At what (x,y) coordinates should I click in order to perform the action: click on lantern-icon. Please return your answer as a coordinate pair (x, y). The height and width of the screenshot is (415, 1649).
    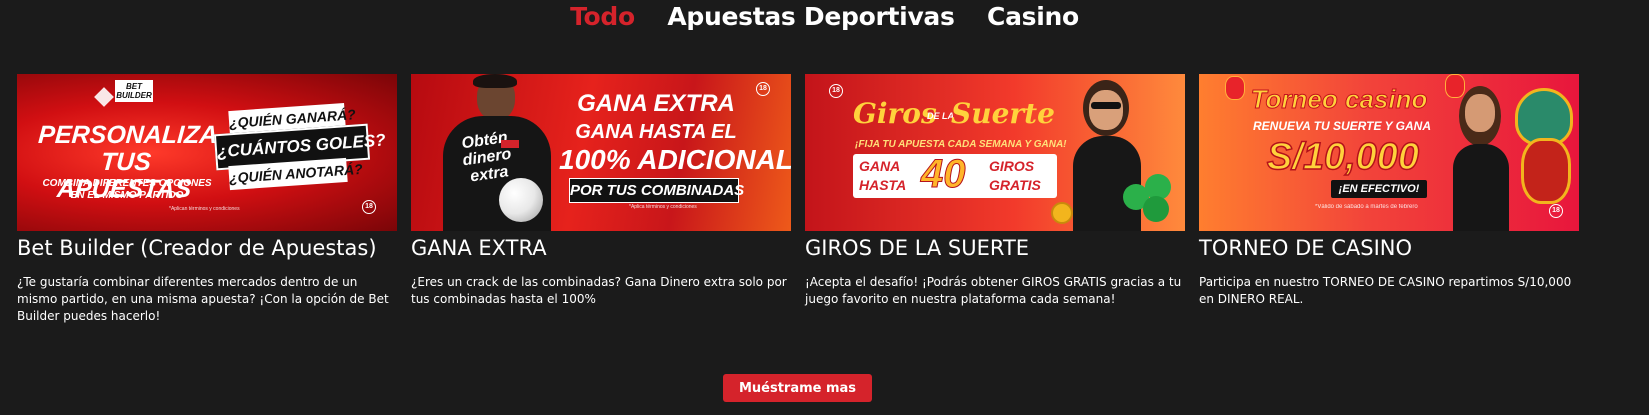
    Looking at the image, I should click on (1235, 88).